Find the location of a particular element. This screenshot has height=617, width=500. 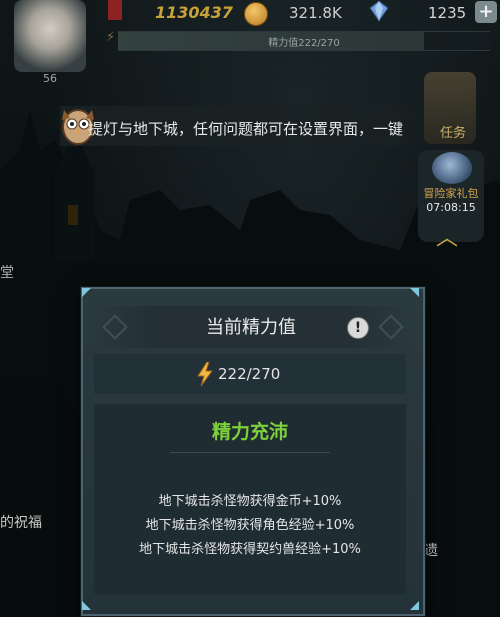

bonus-line: 地下城击杀怪物获得金币+10% is located at coordinates (250, 501).